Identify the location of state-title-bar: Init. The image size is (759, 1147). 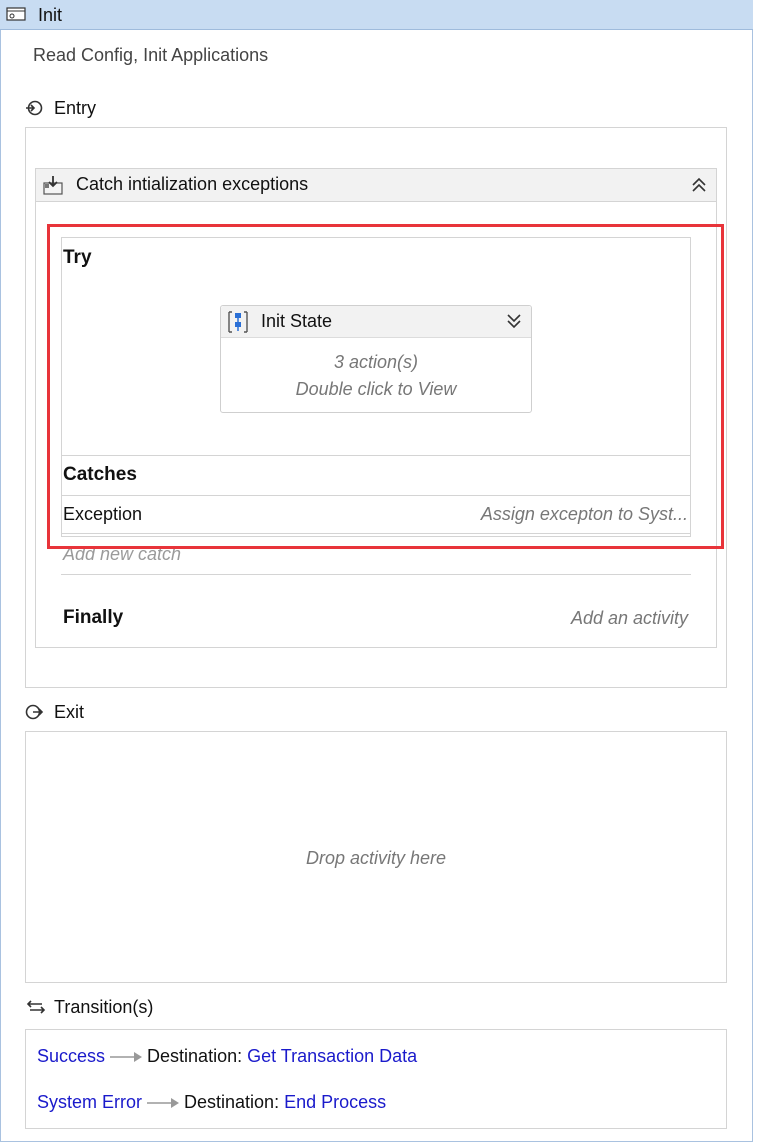
(376, 15).